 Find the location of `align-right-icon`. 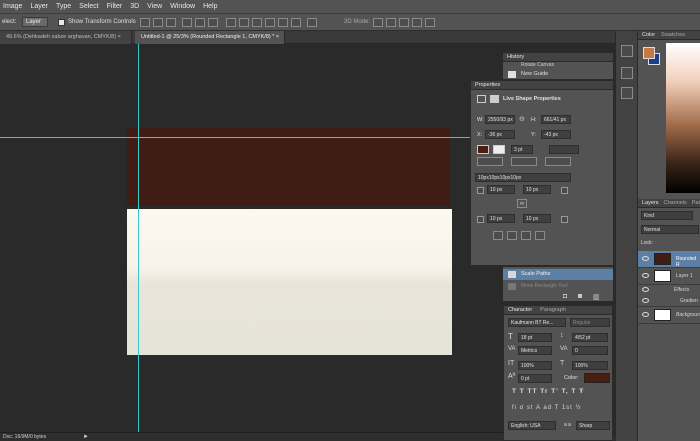

align-right-icon is located at coordinates (213, 22).